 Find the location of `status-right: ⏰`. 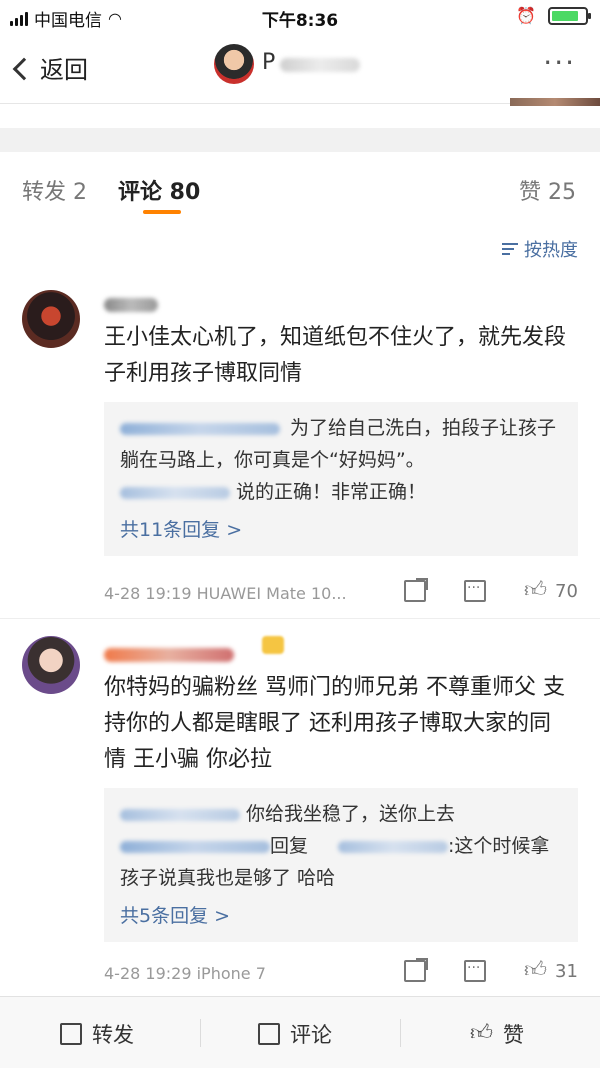

status-right: ⏰ is located at coordinates (553, 15).